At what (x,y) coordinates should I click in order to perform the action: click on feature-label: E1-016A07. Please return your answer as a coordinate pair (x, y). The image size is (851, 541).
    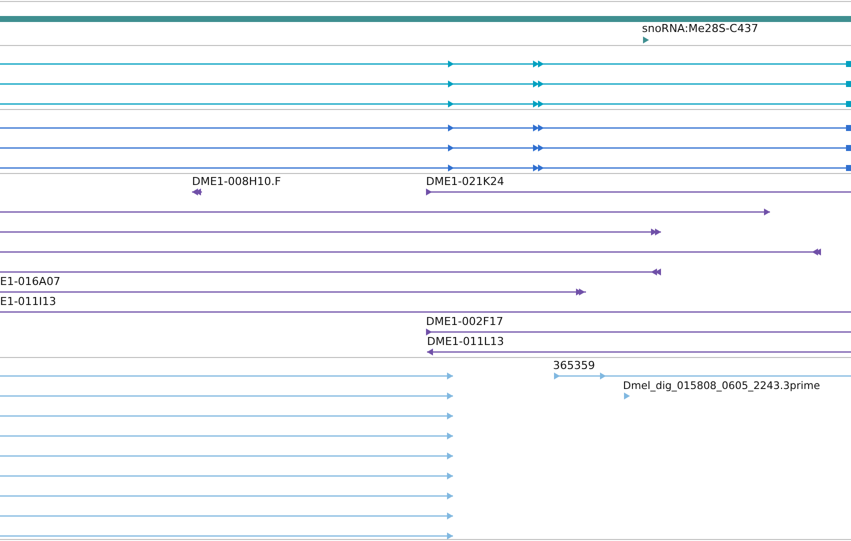
    Looking at the image, I should click on (30, 282).